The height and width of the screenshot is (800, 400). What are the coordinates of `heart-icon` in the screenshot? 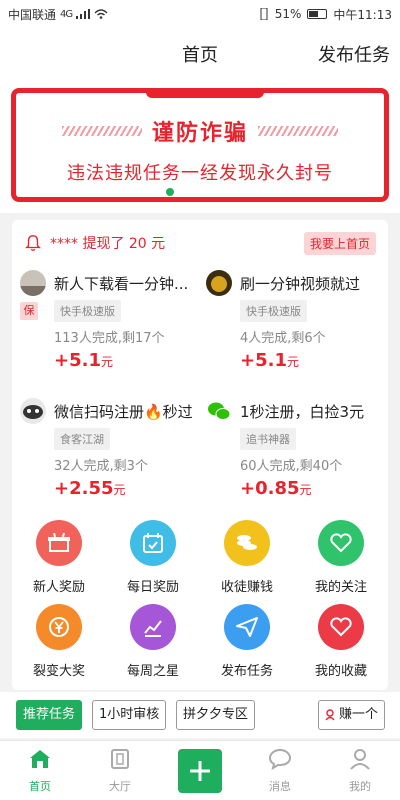 It's located at (341, 627).